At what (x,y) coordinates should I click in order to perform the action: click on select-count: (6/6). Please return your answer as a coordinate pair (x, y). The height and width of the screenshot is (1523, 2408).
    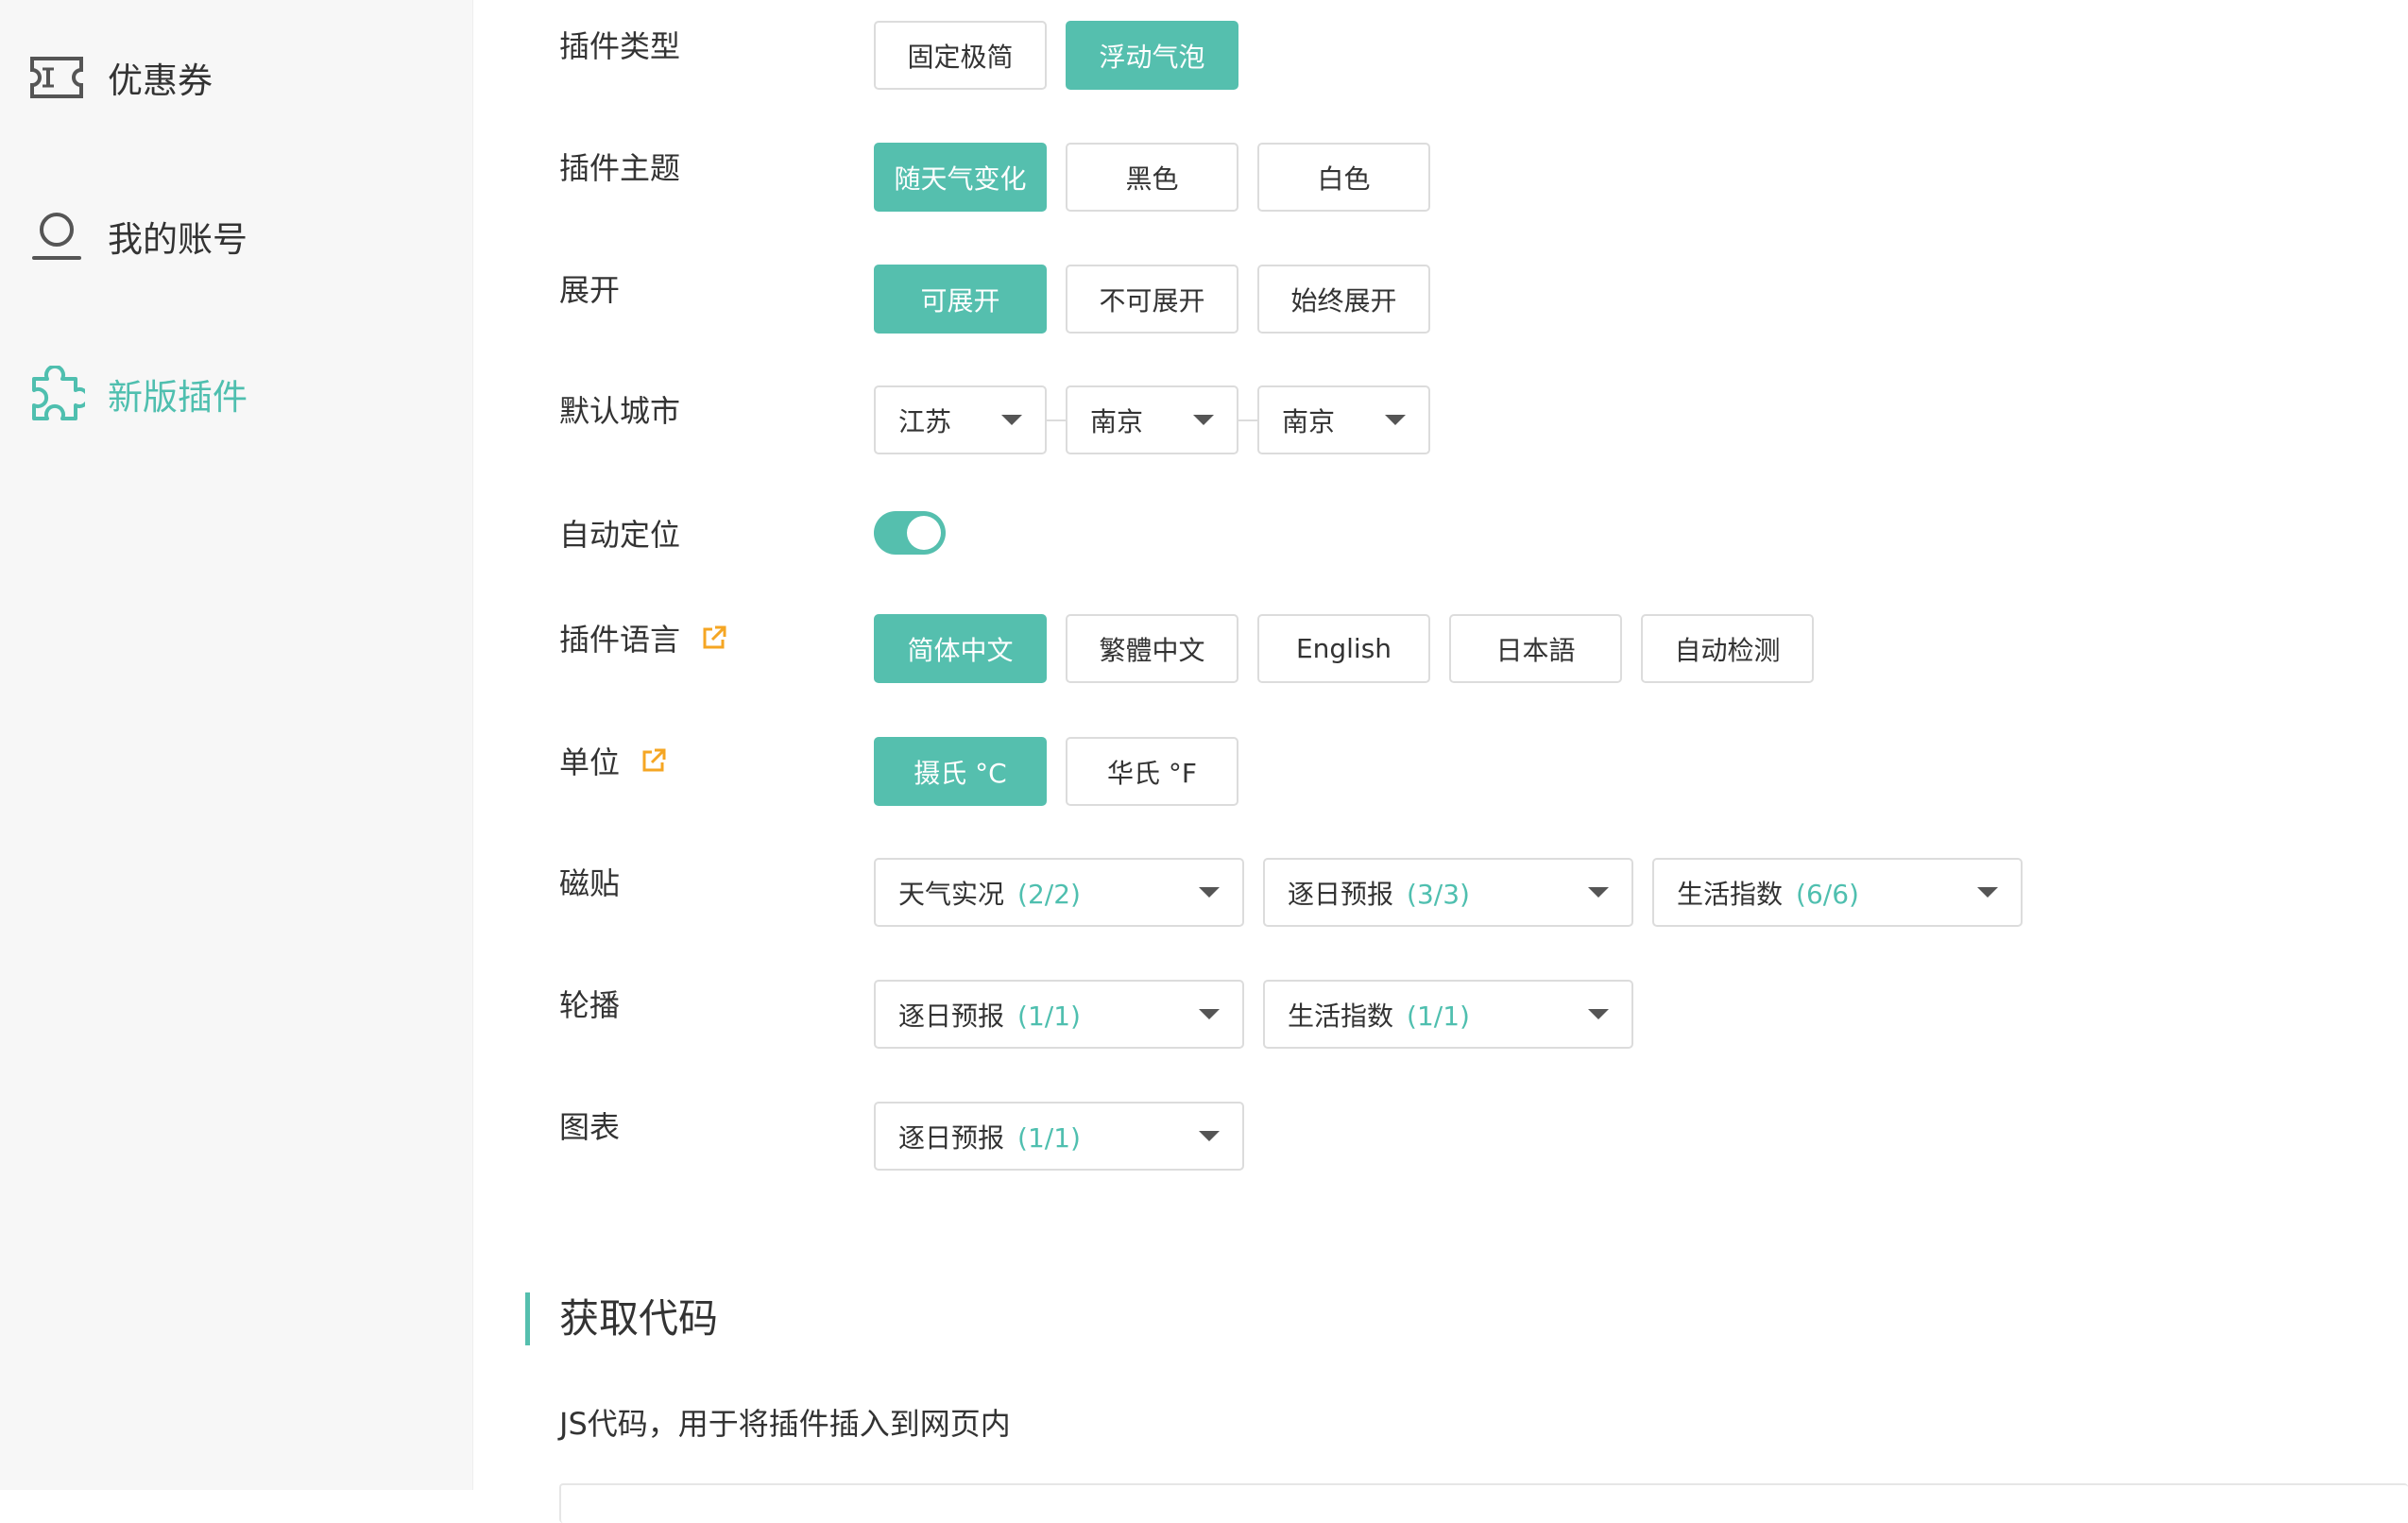
    Looking at the image, I should click on (1827, 894).